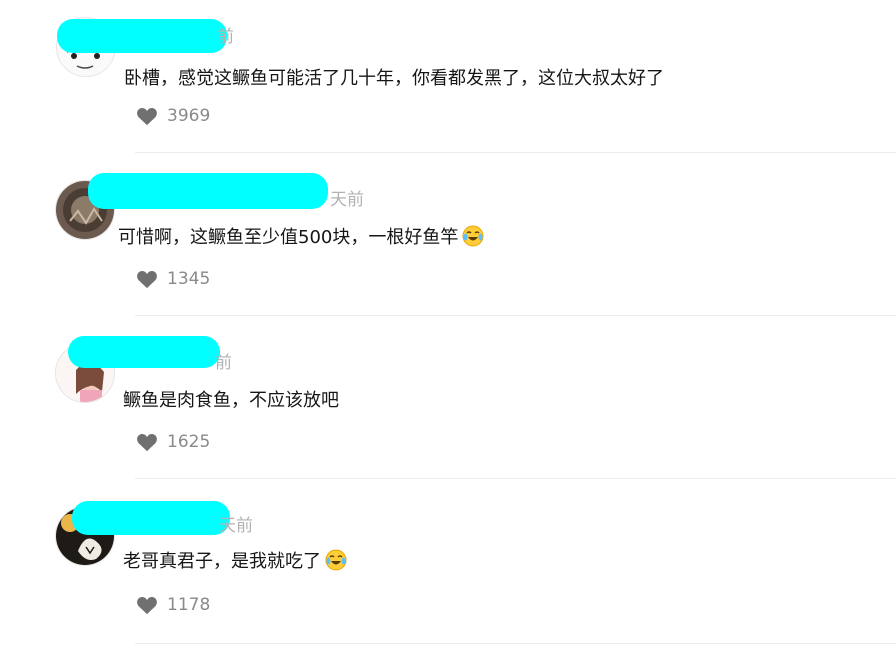 The height and width of the screenshot is (649, 896). I want to click on comment-text: 可惜啊，这鳜鱼至少值500块，一根好鱼竿, so click(301, 237).